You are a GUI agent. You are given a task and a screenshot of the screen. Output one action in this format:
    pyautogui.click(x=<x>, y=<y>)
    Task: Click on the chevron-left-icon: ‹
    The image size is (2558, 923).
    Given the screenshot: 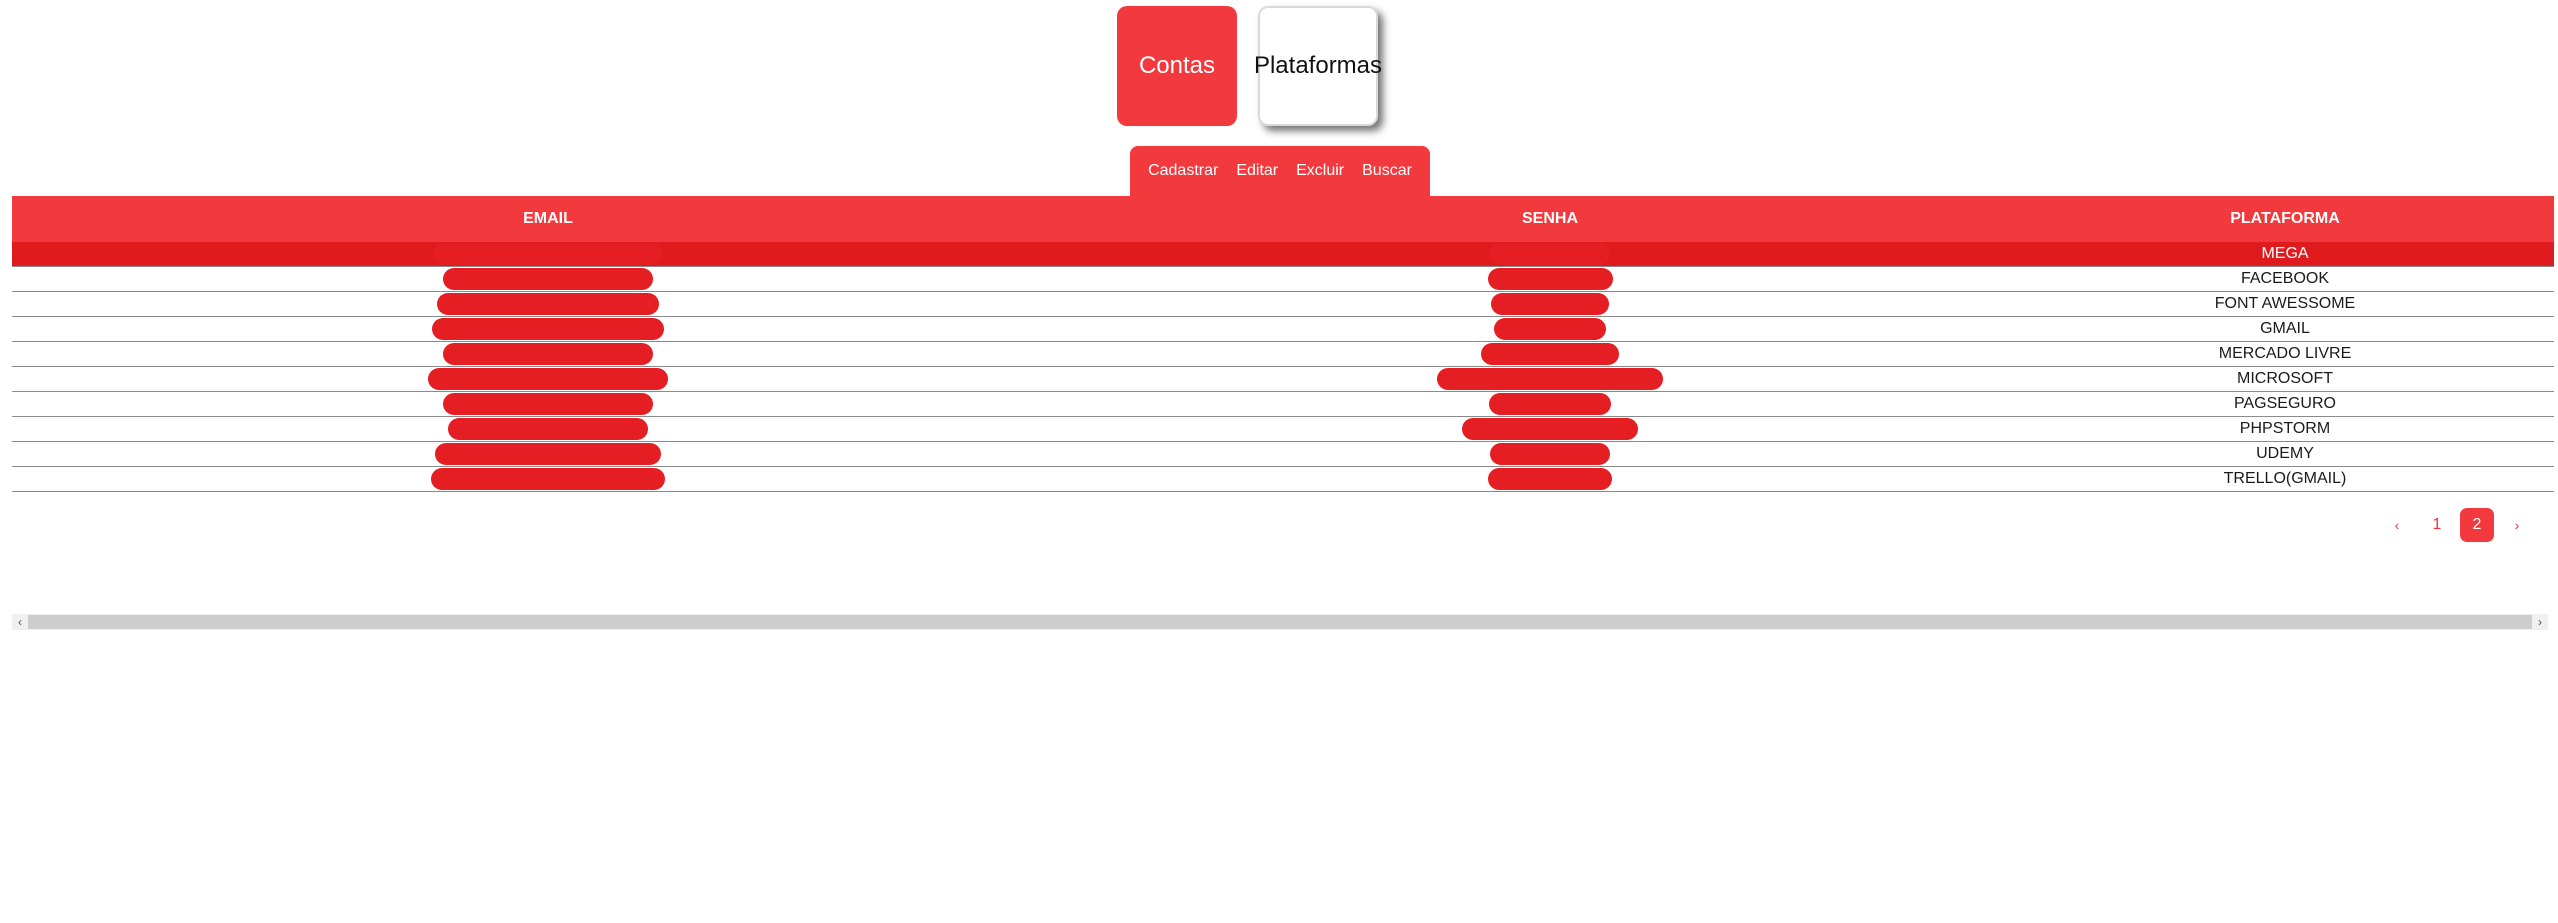 What is the action you would take?
    pyautogui.click(x=20, y=622)
    